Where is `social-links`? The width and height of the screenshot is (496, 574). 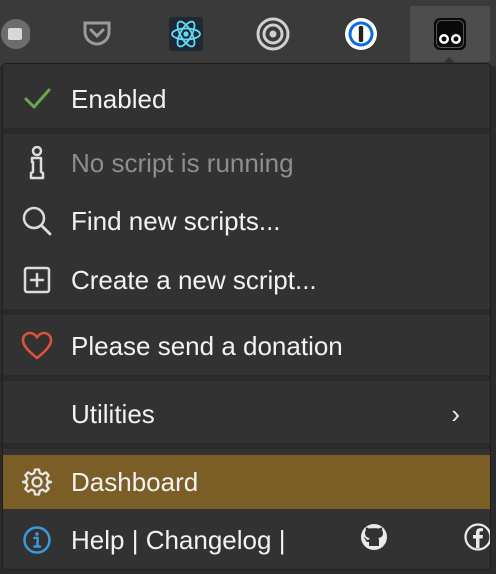
social-links is located at coordinates (388, 531).